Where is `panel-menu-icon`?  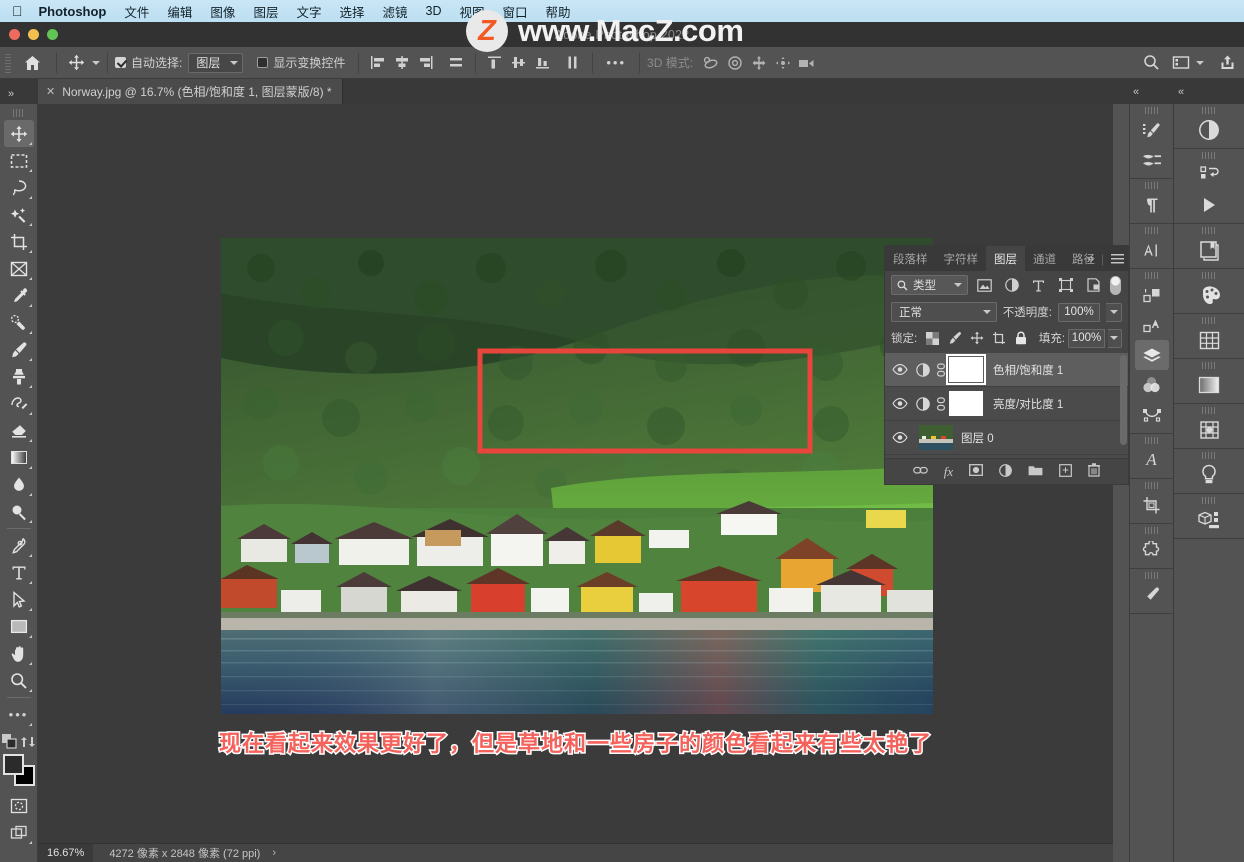
panel-menu-icon is located at coordinates (1117, 258).